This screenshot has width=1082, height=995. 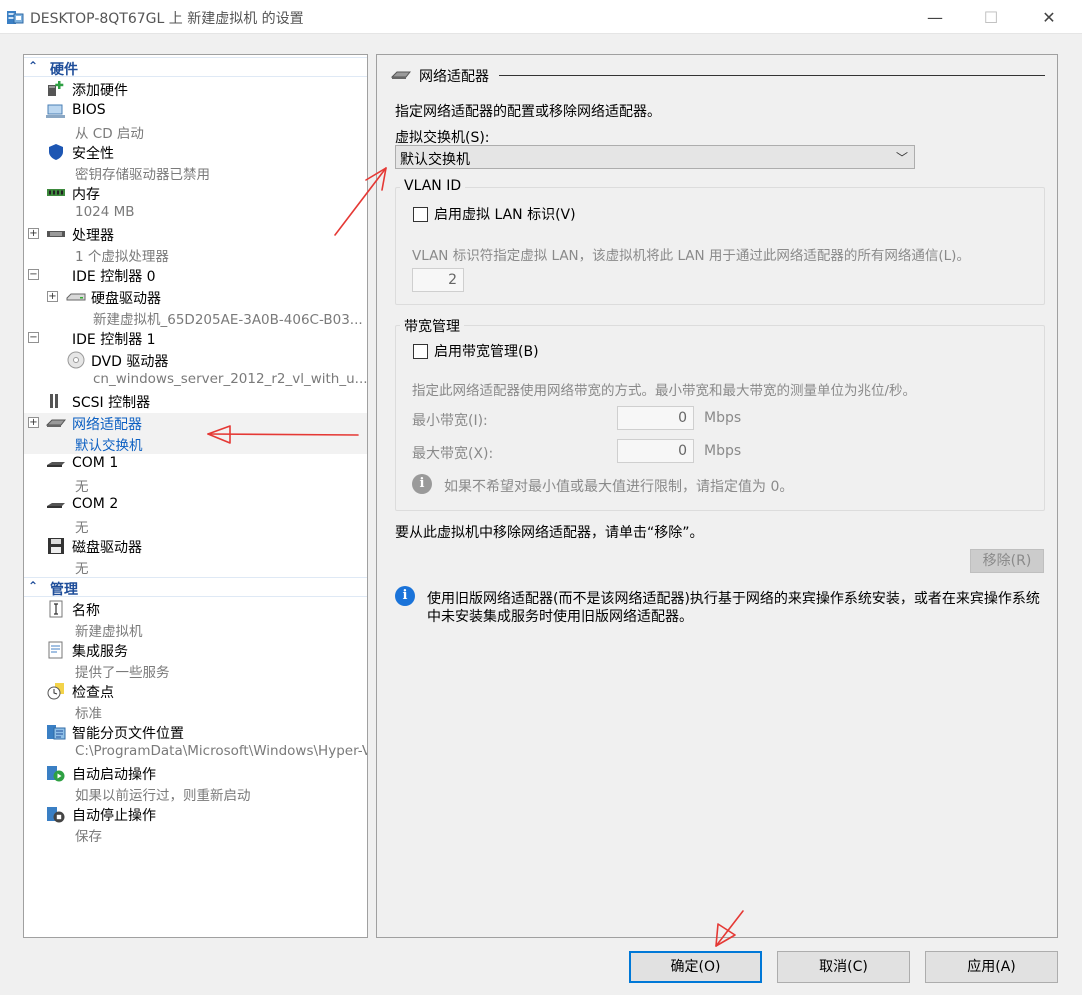 What do you see at coordinates (549, 533) in the screenshot?
I see `remove-instructions: 要从此虚拟机中移除网络适配器，请单击“移除”。` at bounding box center [549, 533].